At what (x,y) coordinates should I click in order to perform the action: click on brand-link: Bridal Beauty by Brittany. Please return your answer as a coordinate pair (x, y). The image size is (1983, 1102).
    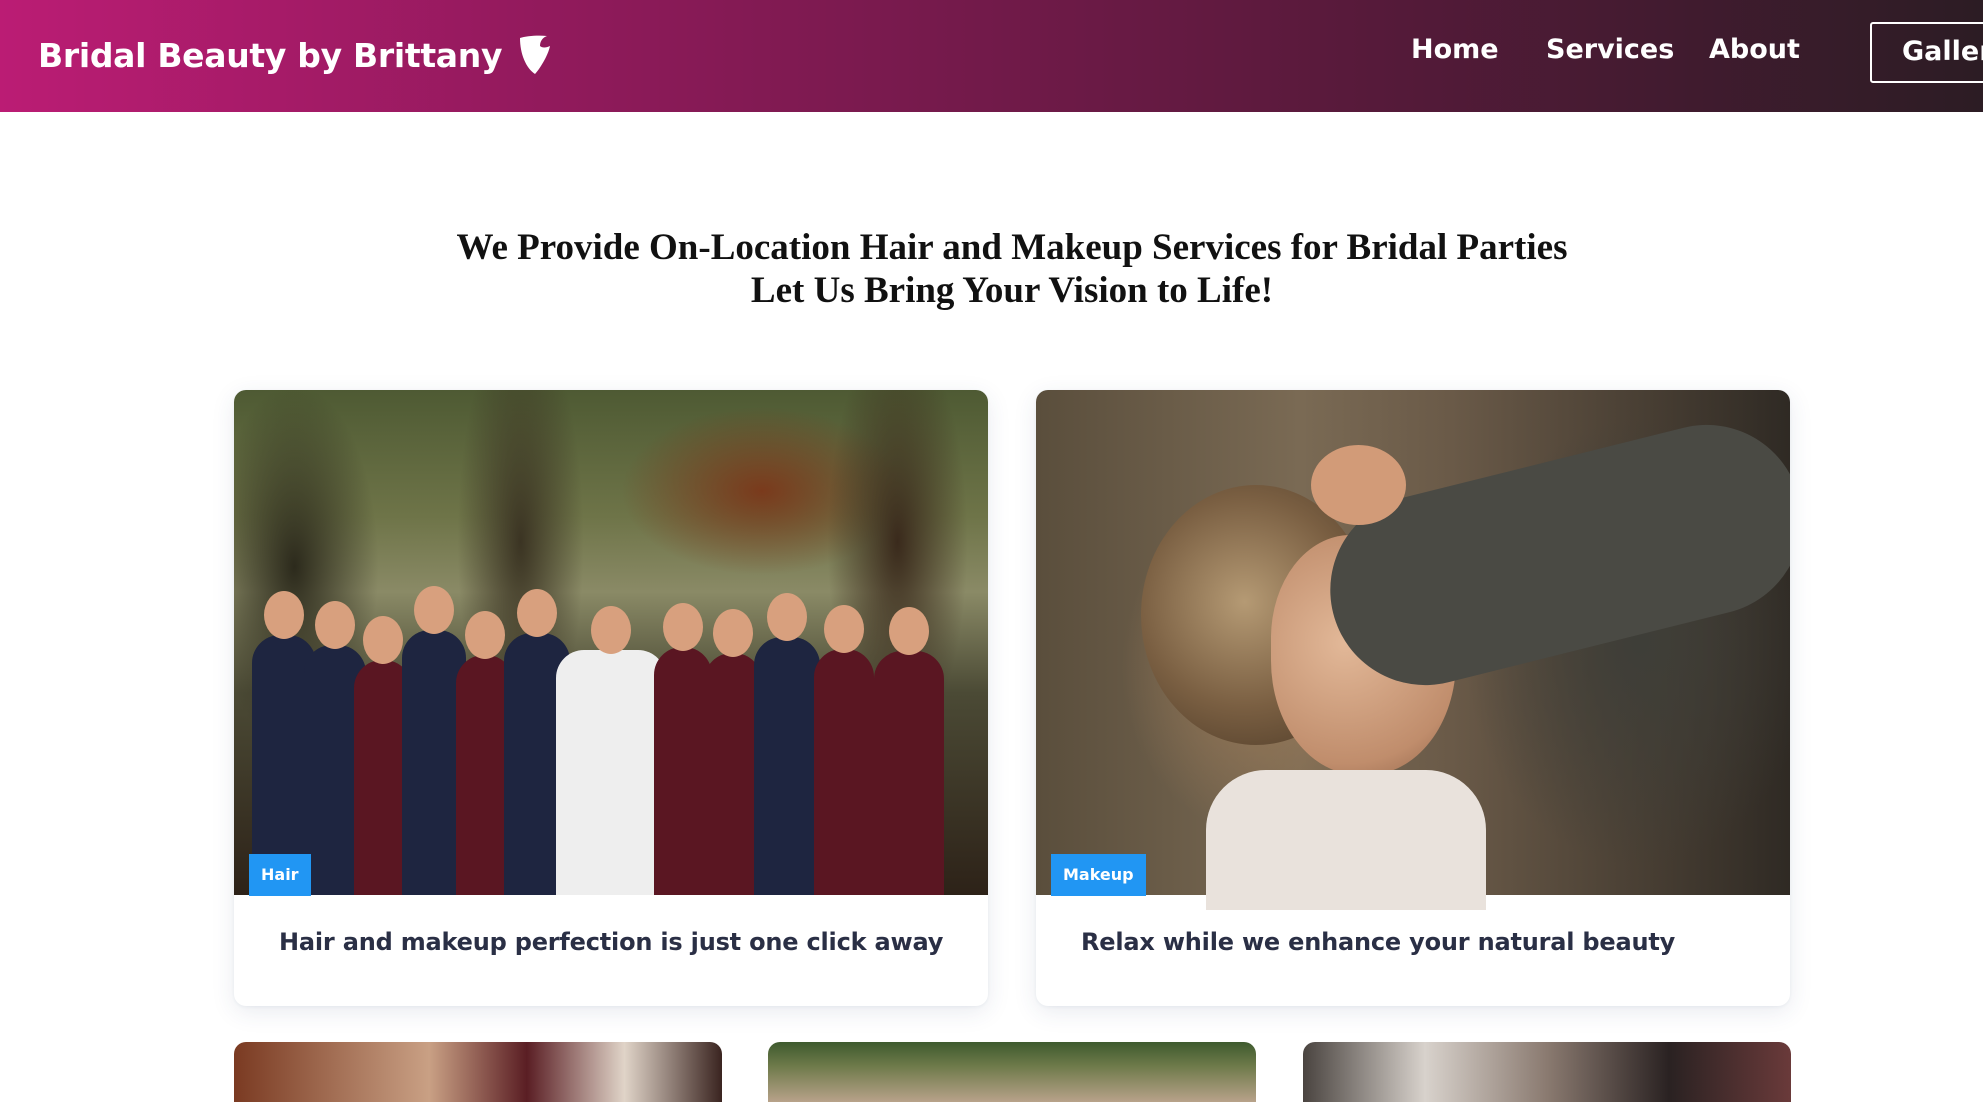
    Looking at the image, I should click on (296, 55).